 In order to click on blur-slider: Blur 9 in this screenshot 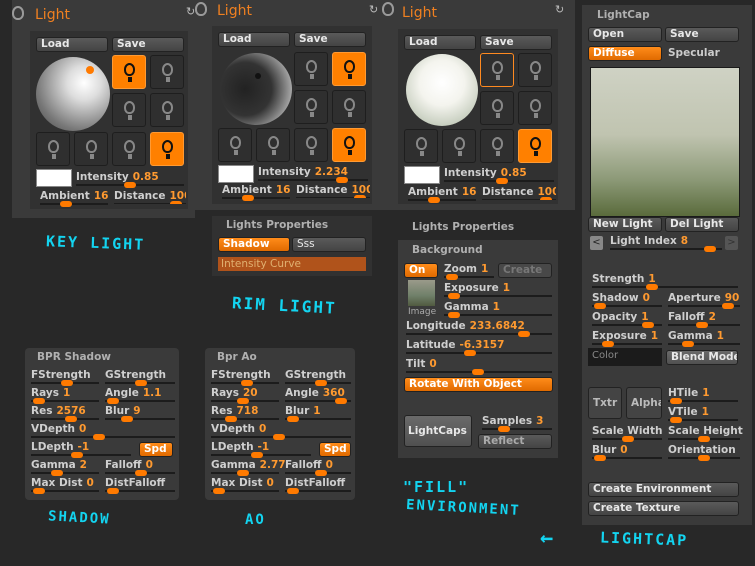, I will do `click(140, 413)`.